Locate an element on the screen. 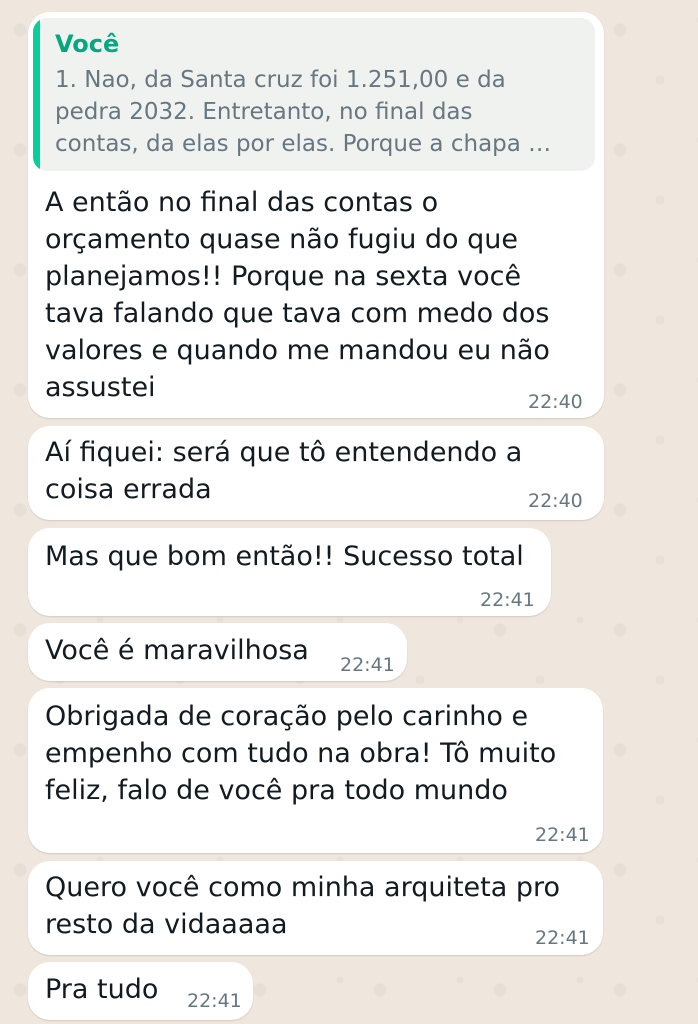 The image size is (698, 1024). message-bubble: Você é maravilhosa 22:41 is located at coordinates (217, 652).